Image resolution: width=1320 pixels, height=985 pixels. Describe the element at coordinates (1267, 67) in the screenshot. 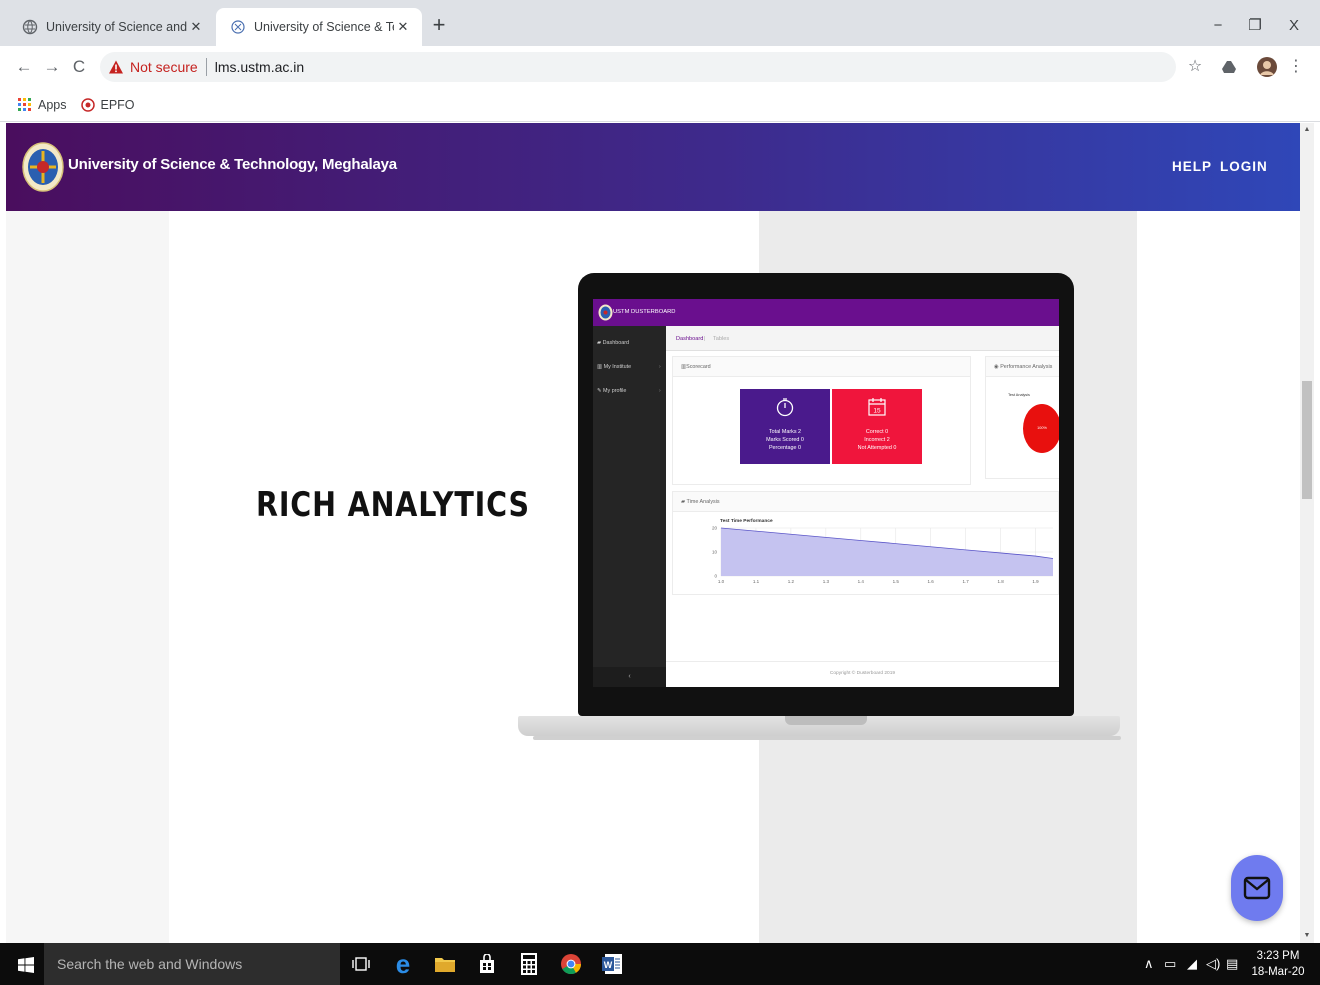

I see `profile-avatar` at that location.